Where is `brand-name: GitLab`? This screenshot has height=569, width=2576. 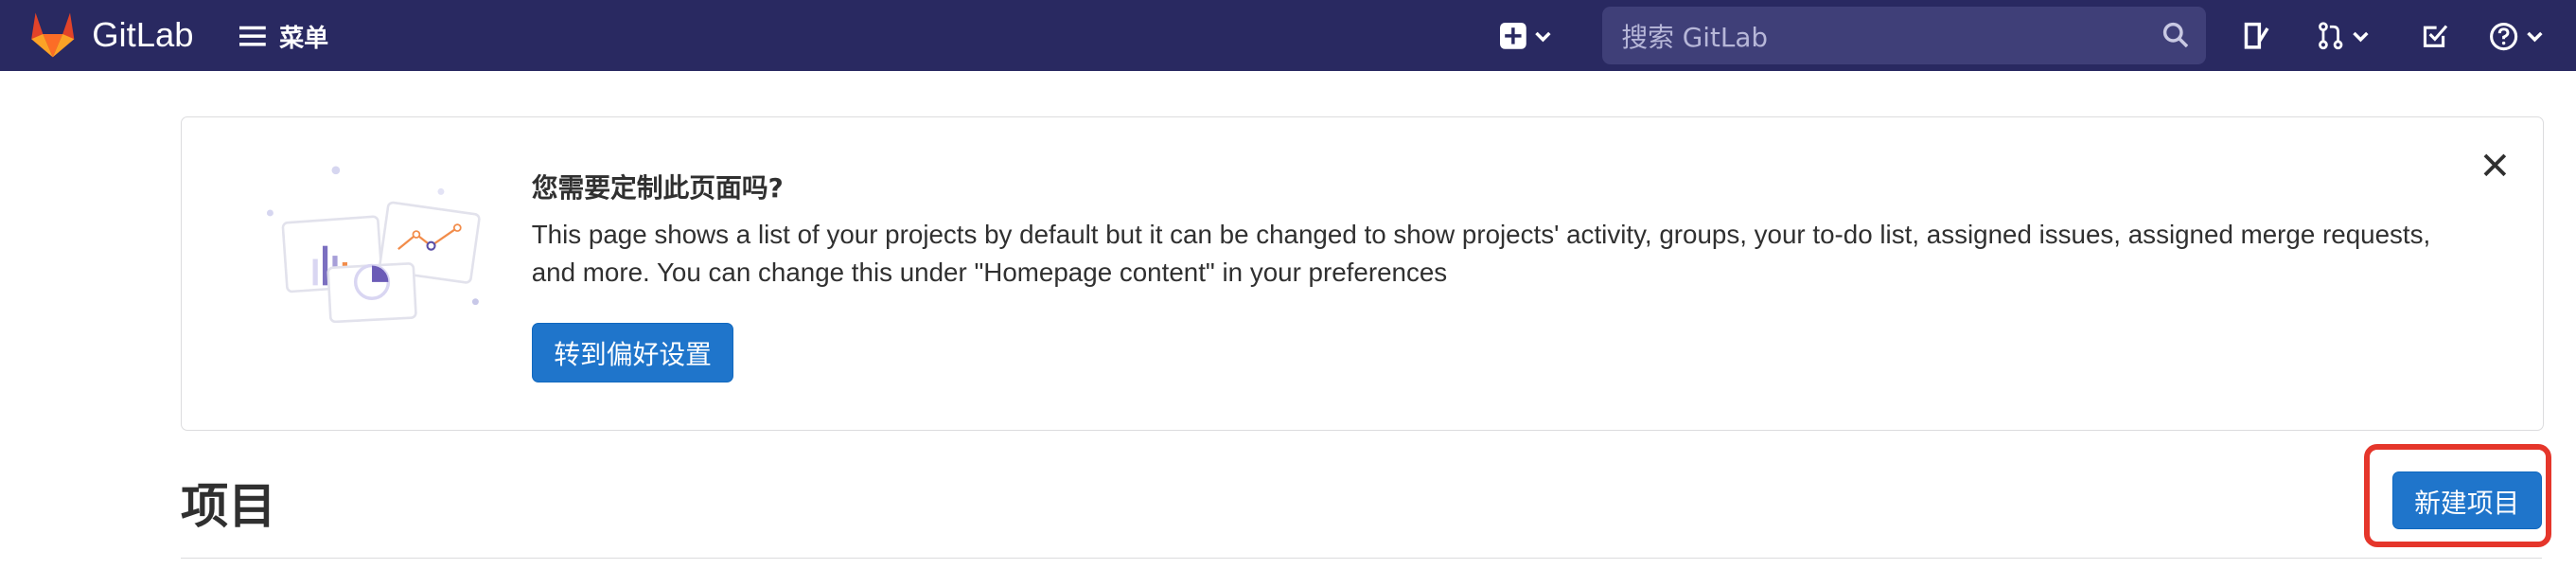
brand-name: GitLab is located at coordinates (142, 35).